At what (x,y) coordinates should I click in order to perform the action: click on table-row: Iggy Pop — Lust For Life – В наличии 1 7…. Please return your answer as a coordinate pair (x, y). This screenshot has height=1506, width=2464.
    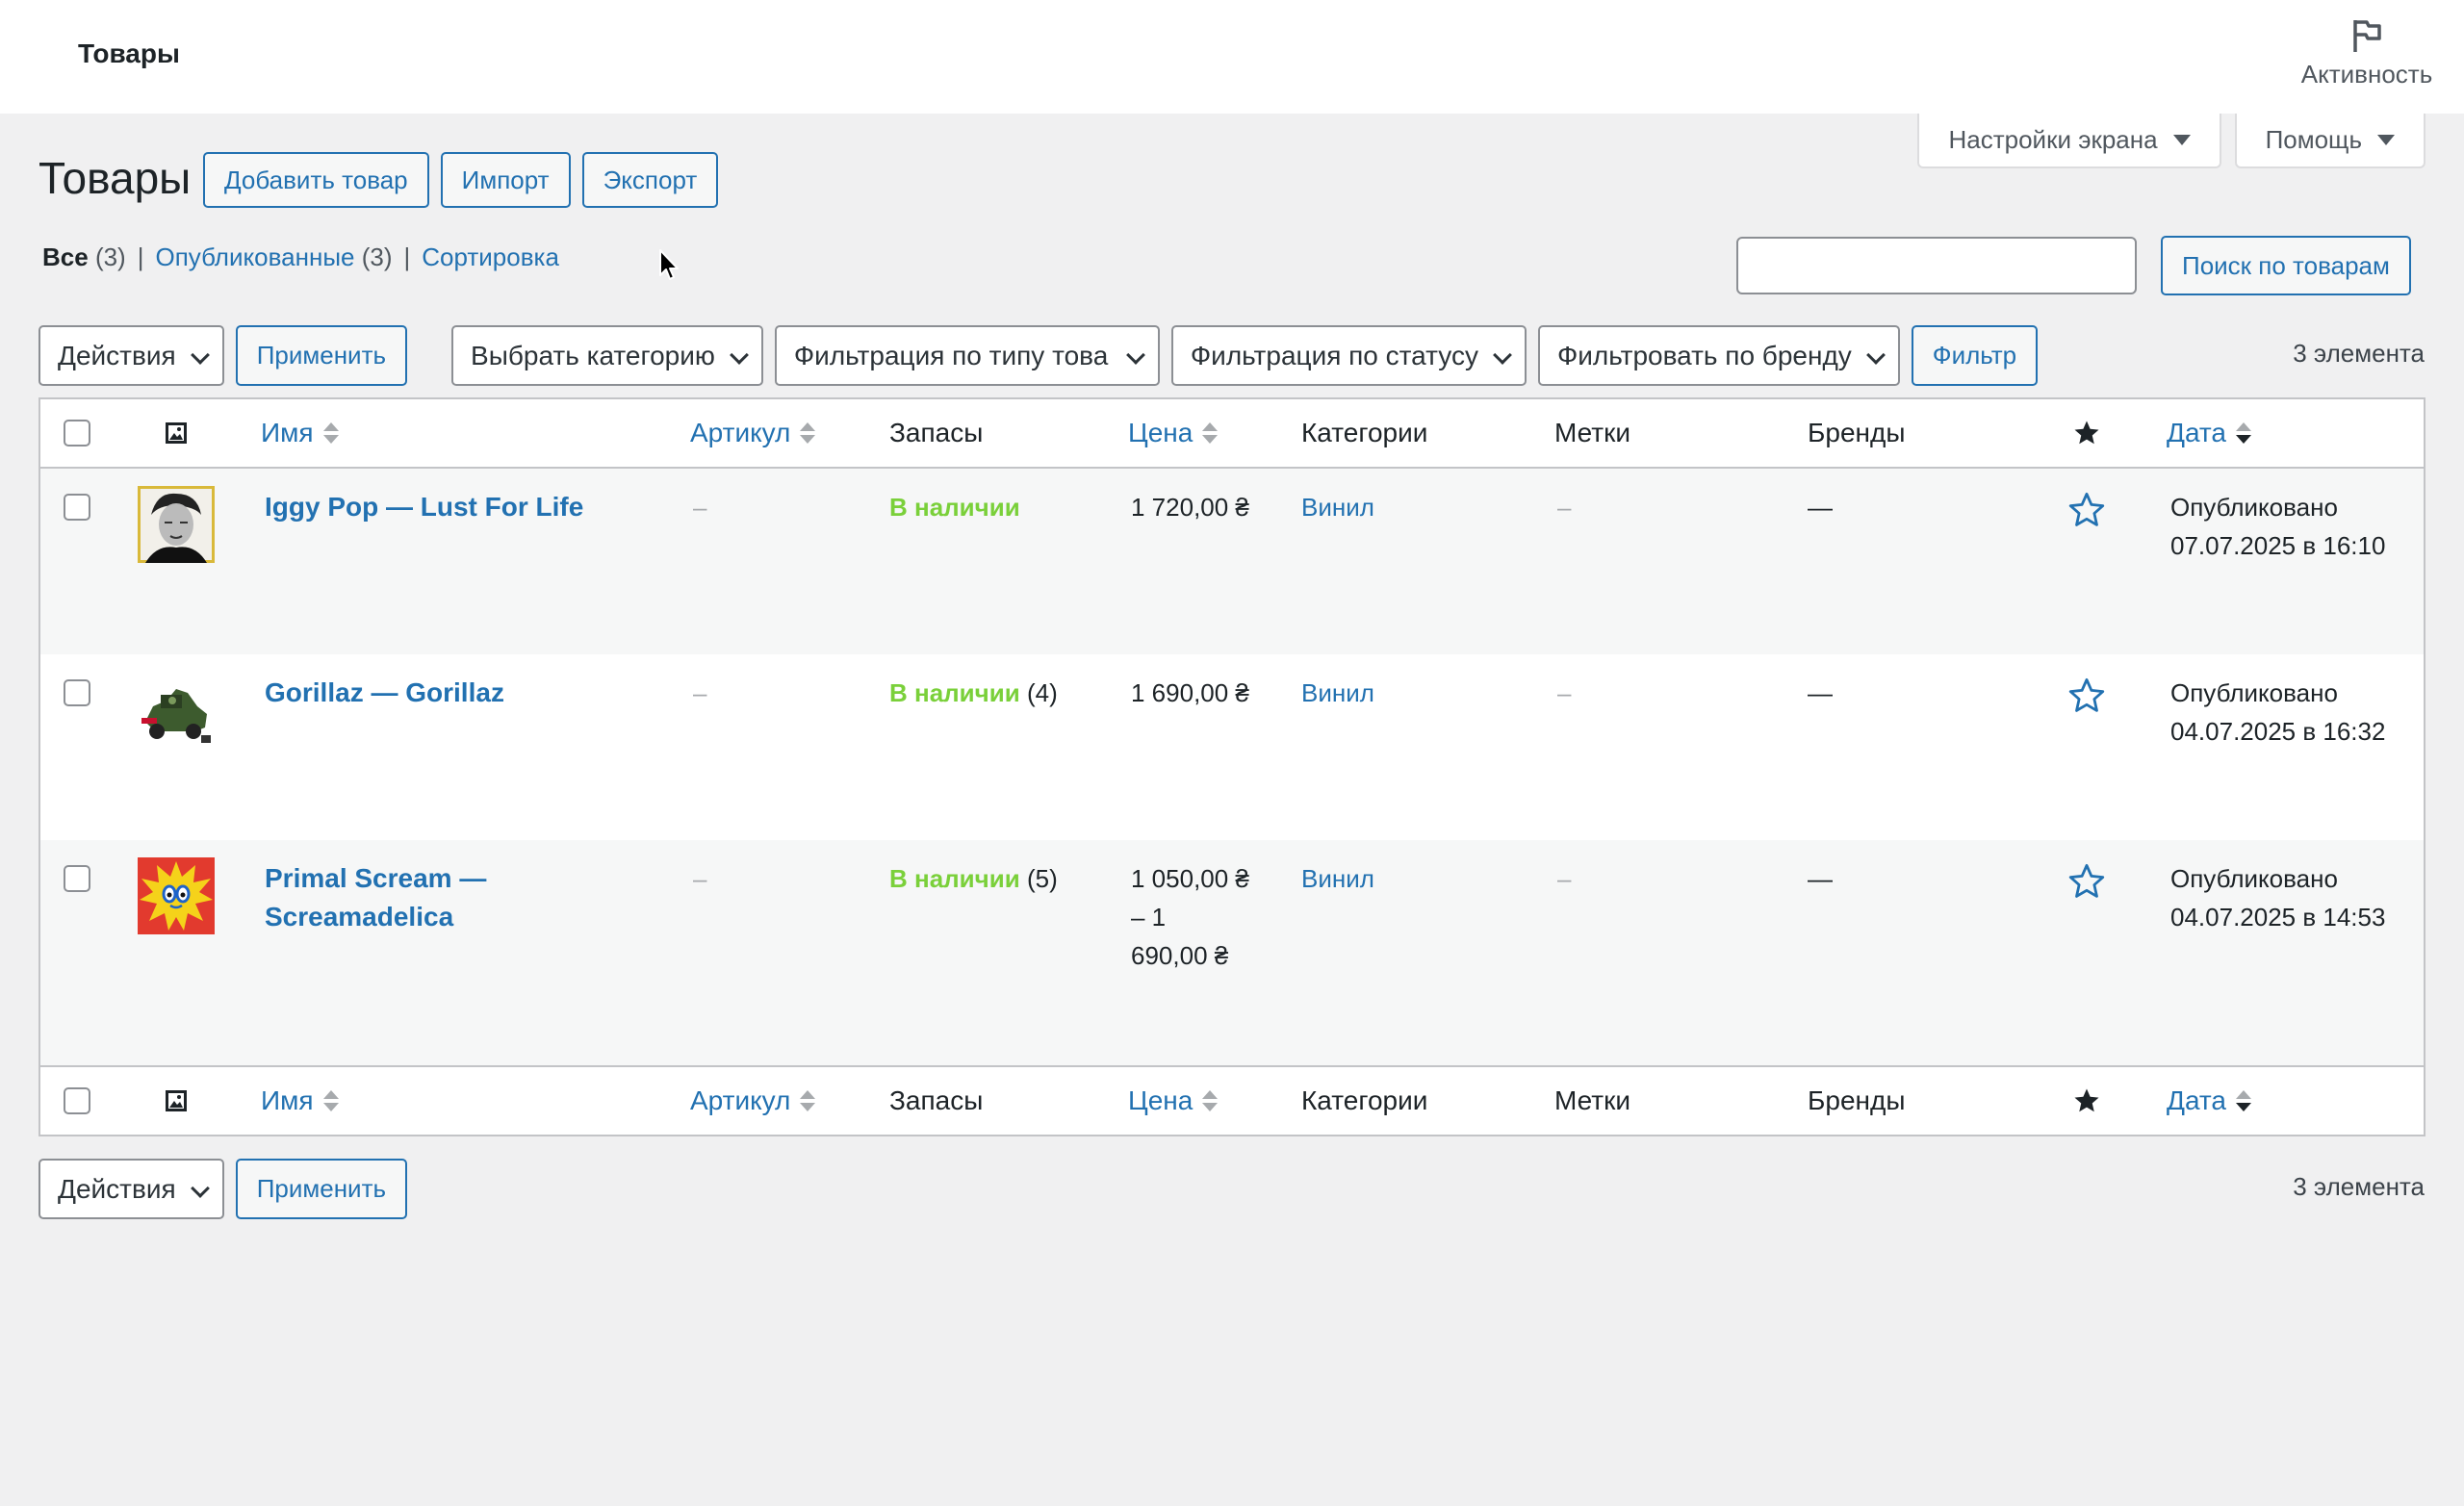
    Looking at the image, I should click on (1232, 561).